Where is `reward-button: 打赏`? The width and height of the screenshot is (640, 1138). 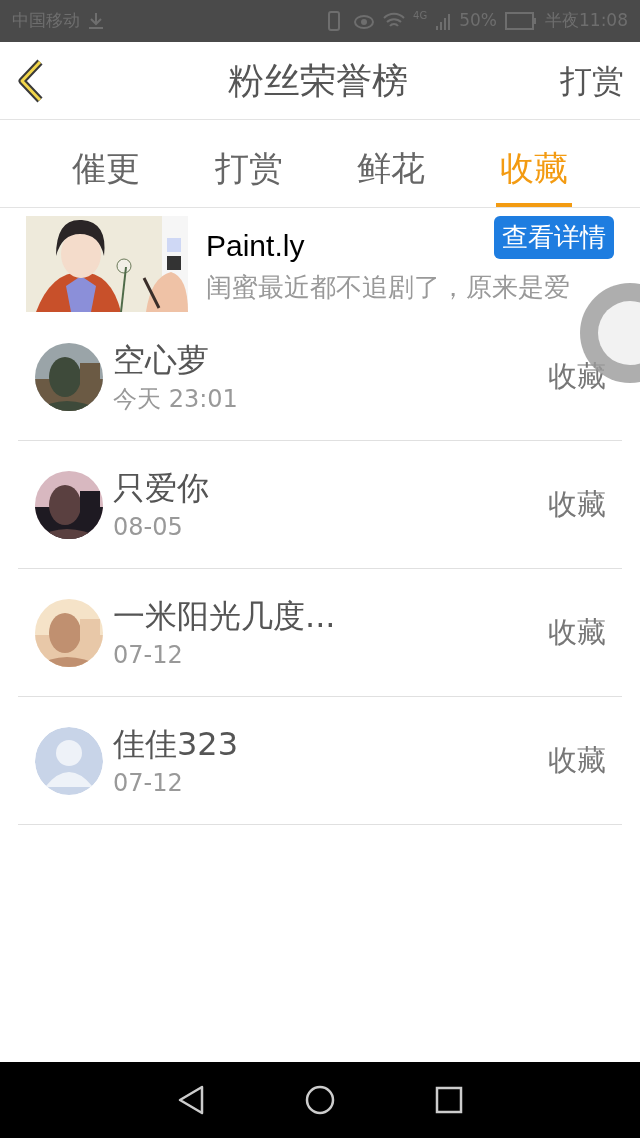
reward-button: 打赏 is located at coordinates (592, 80).